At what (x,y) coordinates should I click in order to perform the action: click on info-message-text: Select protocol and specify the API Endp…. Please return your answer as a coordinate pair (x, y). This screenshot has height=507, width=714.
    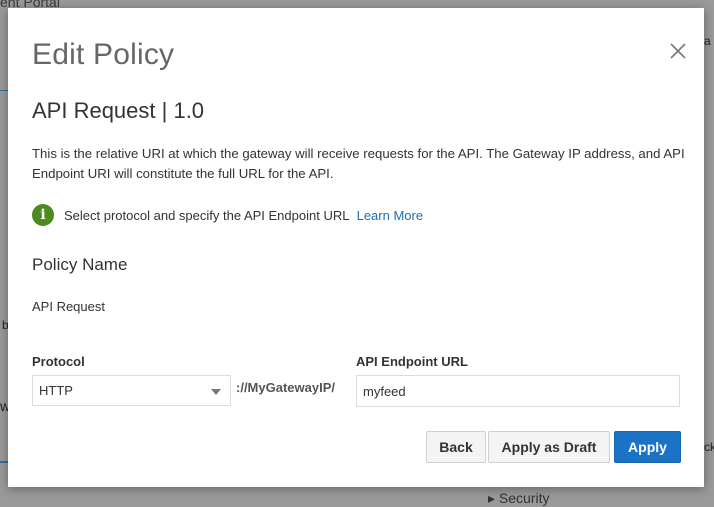
    Looking at the image, I should click on (206, 215).